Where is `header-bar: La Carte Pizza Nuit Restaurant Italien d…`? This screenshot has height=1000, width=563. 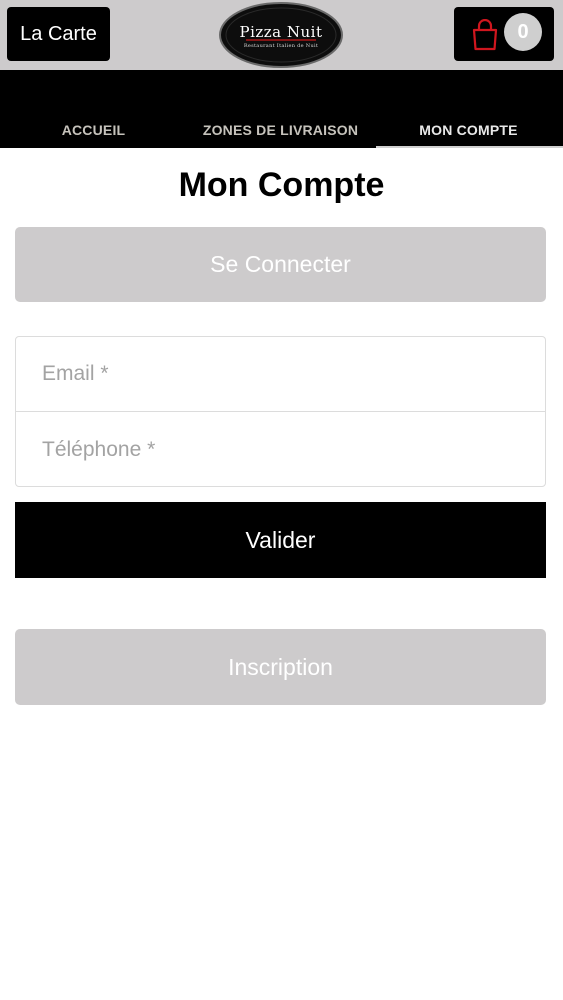
header-bar: La Carte Pizza Nuit Restaurant Italien d… is located at coordinates (281, 35).